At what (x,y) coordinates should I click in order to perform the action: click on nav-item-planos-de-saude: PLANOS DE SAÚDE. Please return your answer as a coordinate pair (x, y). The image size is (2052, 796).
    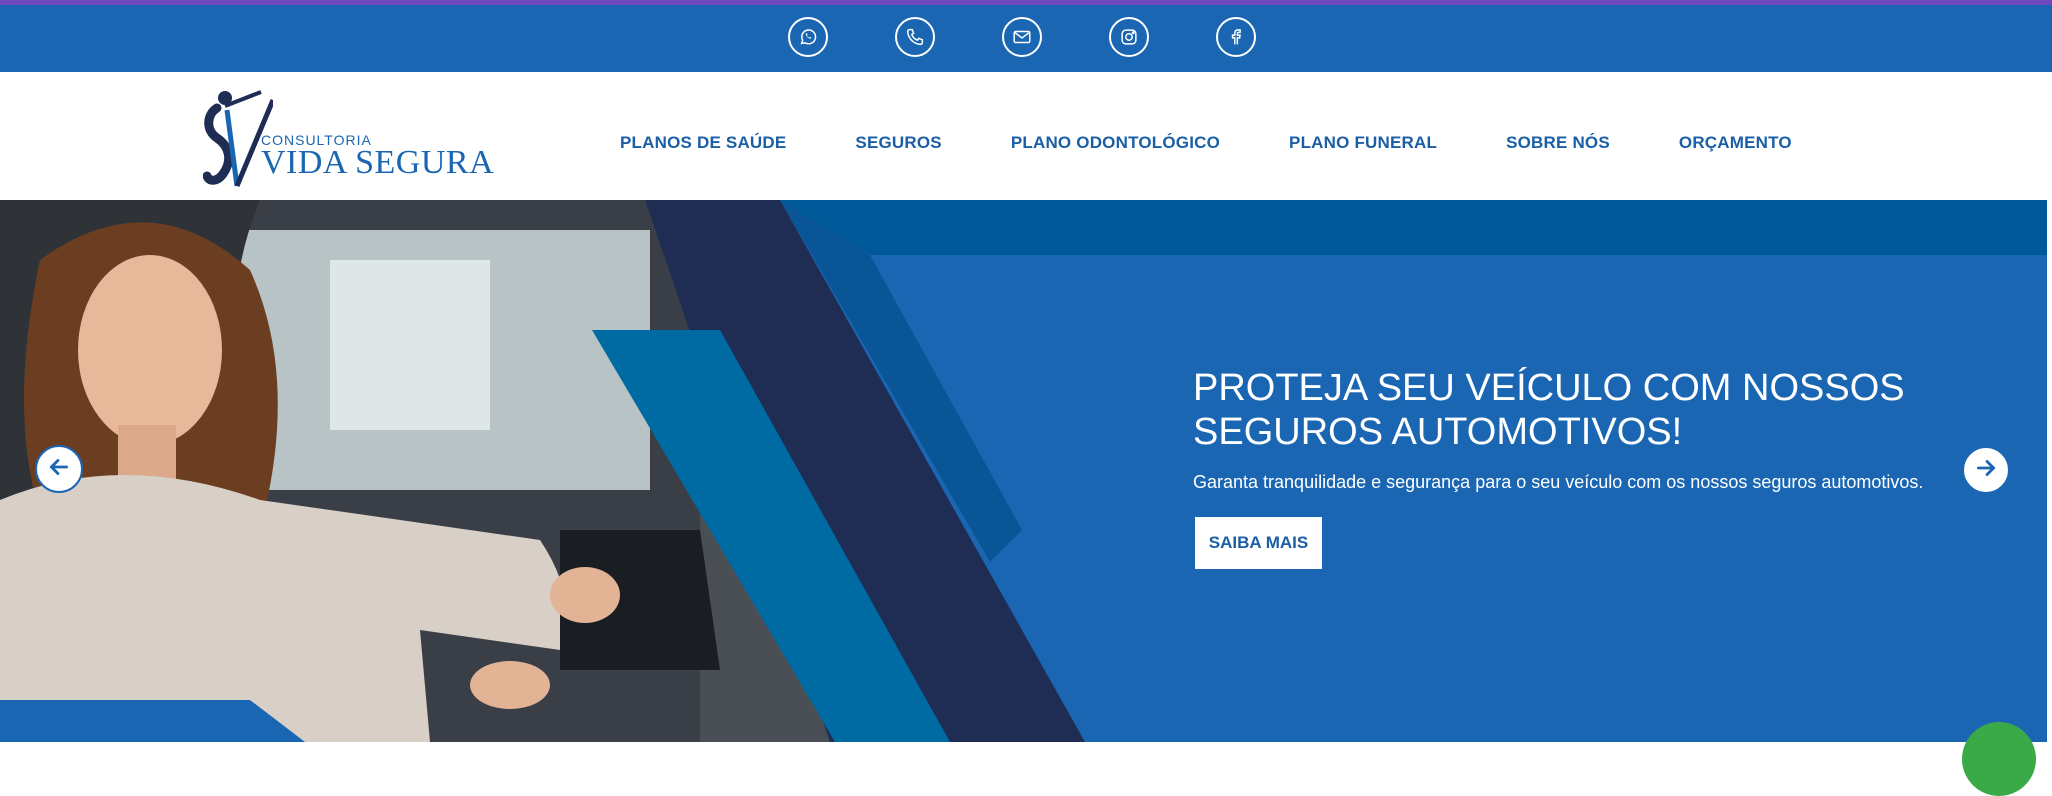
    Looking at the image, I should click on (703, 136).